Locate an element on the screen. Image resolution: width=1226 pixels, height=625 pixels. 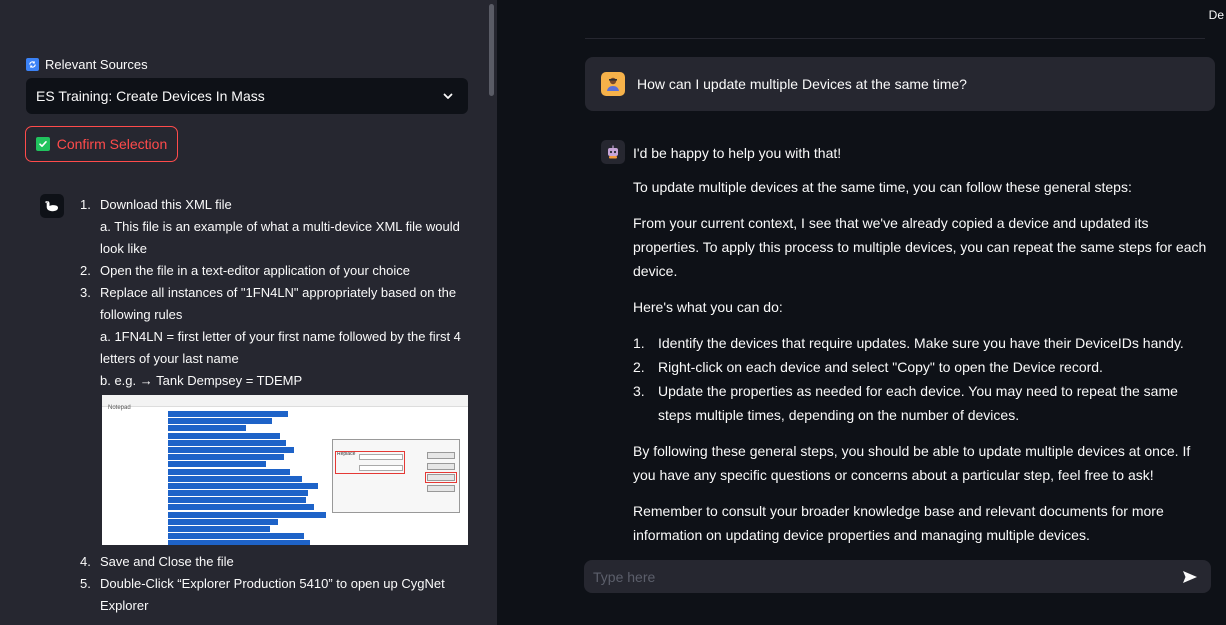
step-number: 5. is located at coordinates (85, 583).